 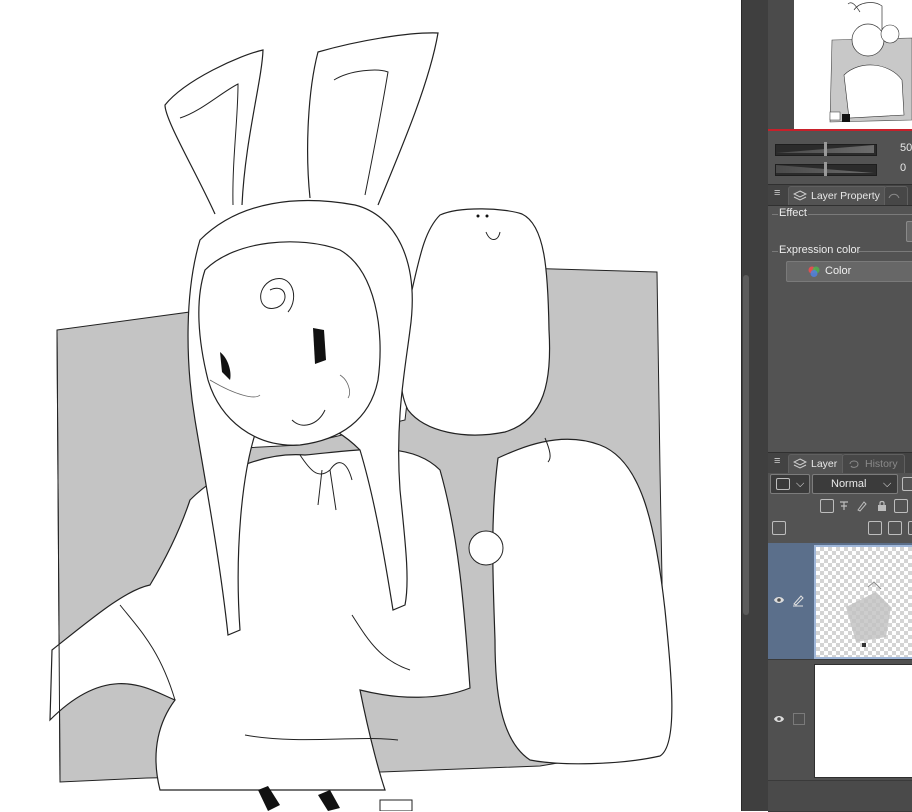 What do you see at coordinates (885, 251) in the screenshot?
I see `expression-rule-right` at bounding box center [885, 251].